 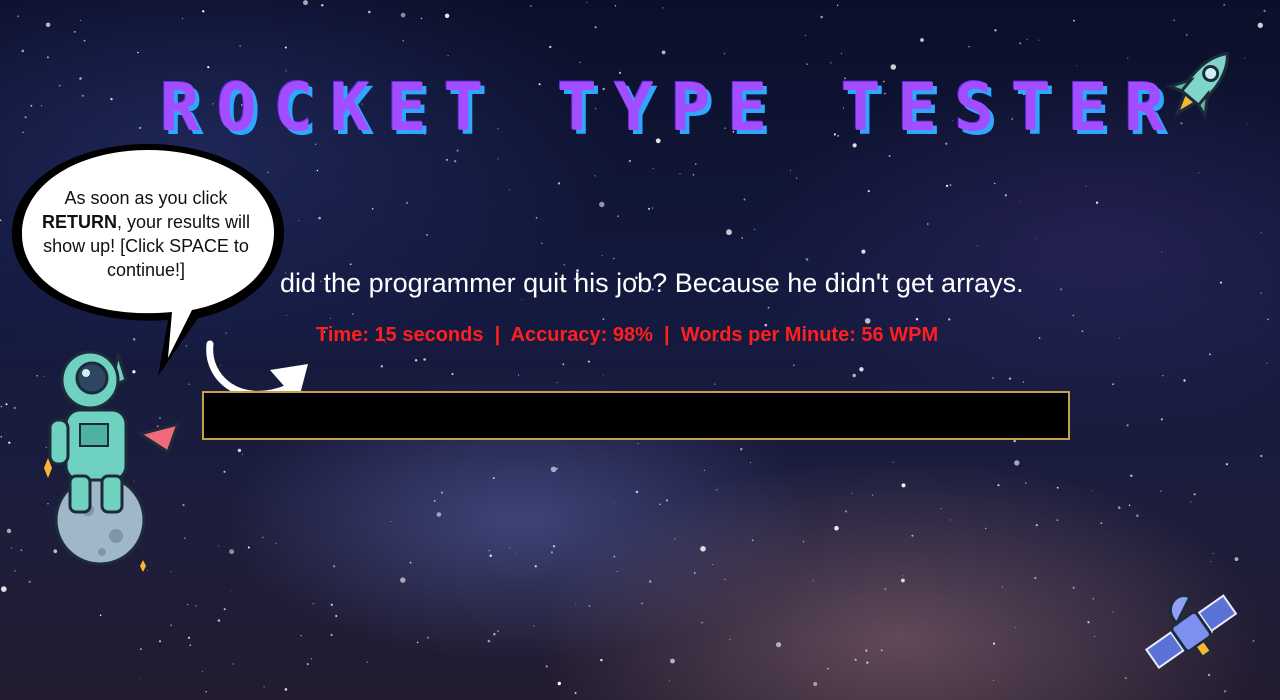 I want to click on rocket-icon, so click(x=1197, y=86).